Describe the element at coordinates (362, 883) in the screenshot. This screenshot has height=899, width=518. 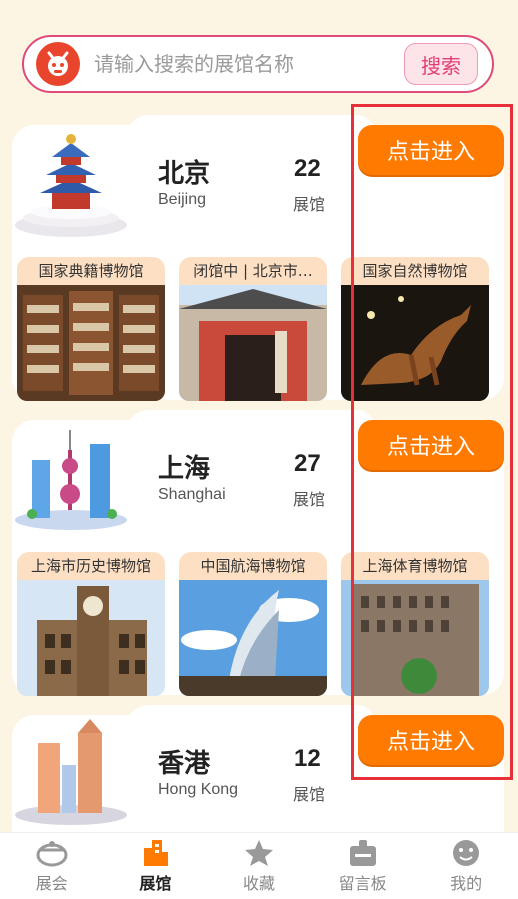
I see `nav-label: 留言板` at that location.